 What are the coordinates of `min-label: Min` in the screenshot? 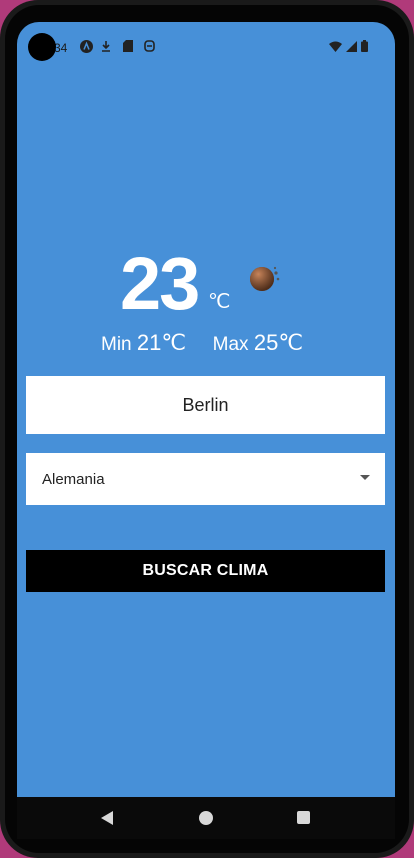 It's located at (116, 344).